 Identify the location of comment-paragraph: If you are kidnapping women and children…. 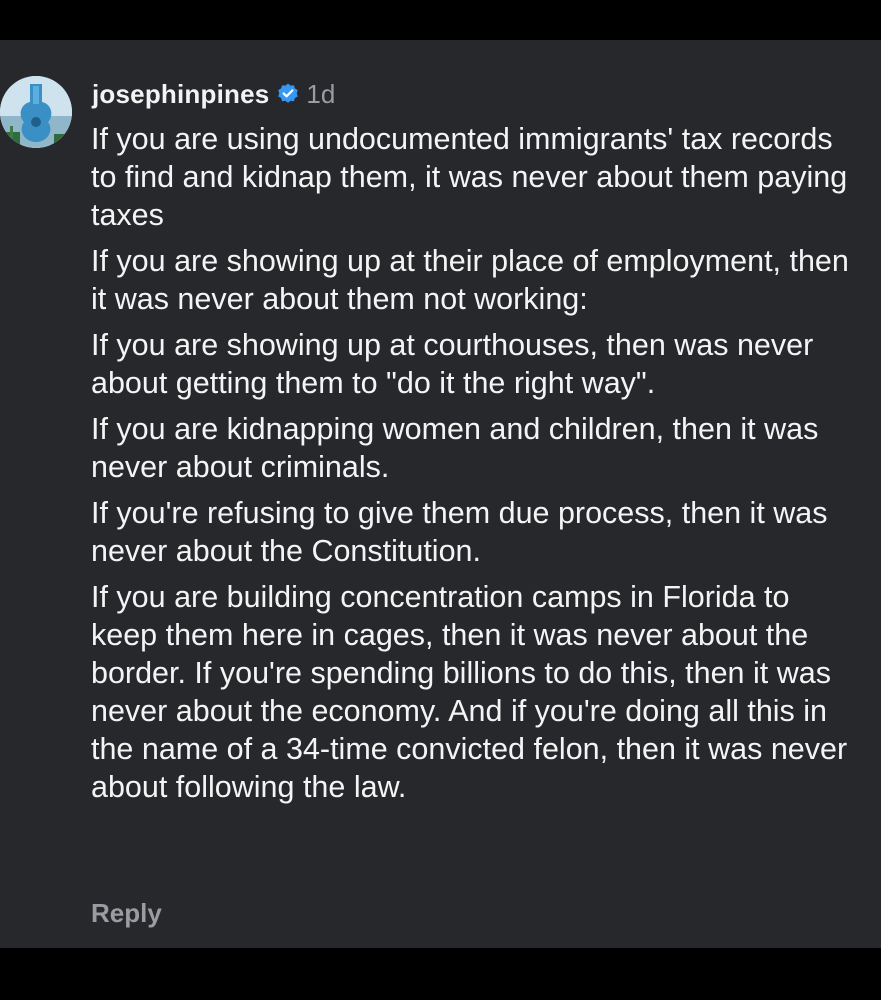
(455, 448).